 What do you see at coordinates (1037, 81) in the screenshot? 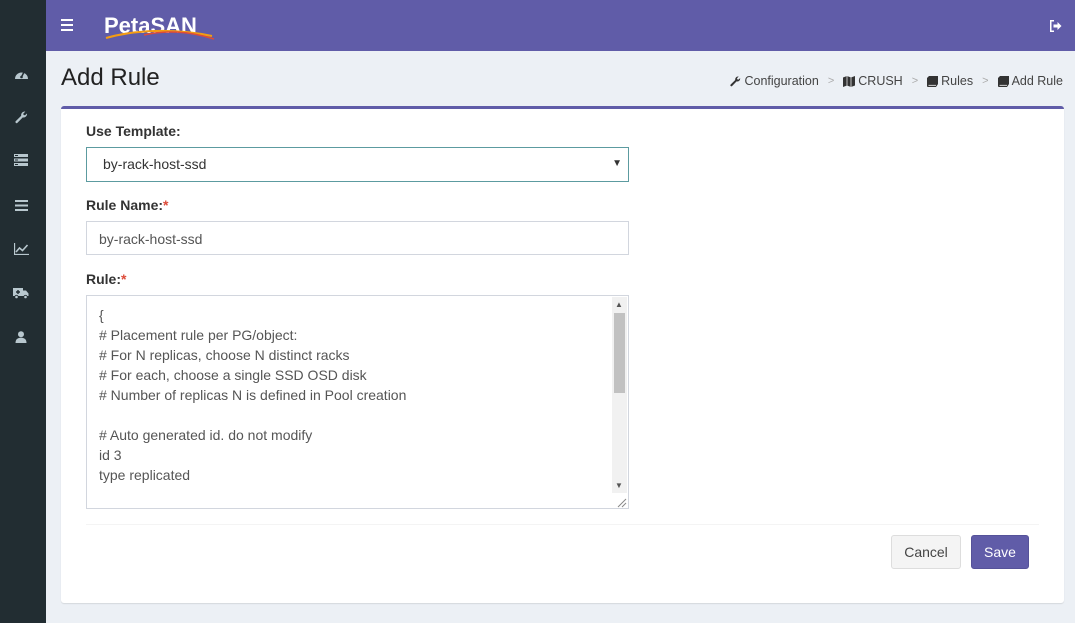
I see `breadcrumb-label: Add Rule` at bounding box center [1037, 81].